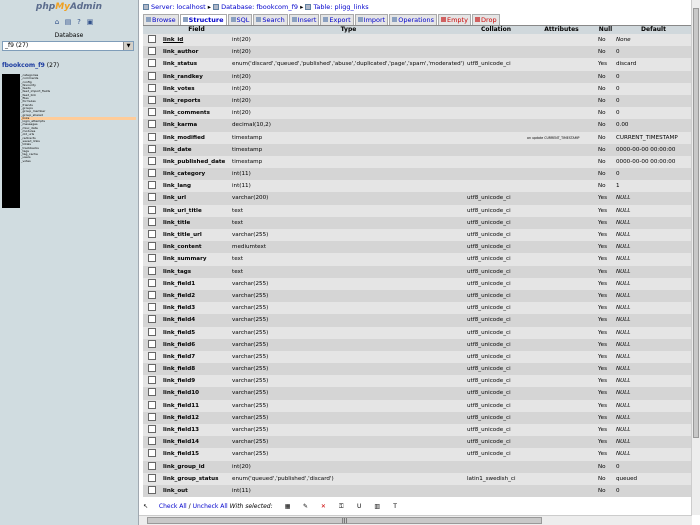 The image size is (700, 525). I want to click on field-name: link_comments, so click(195, 113).